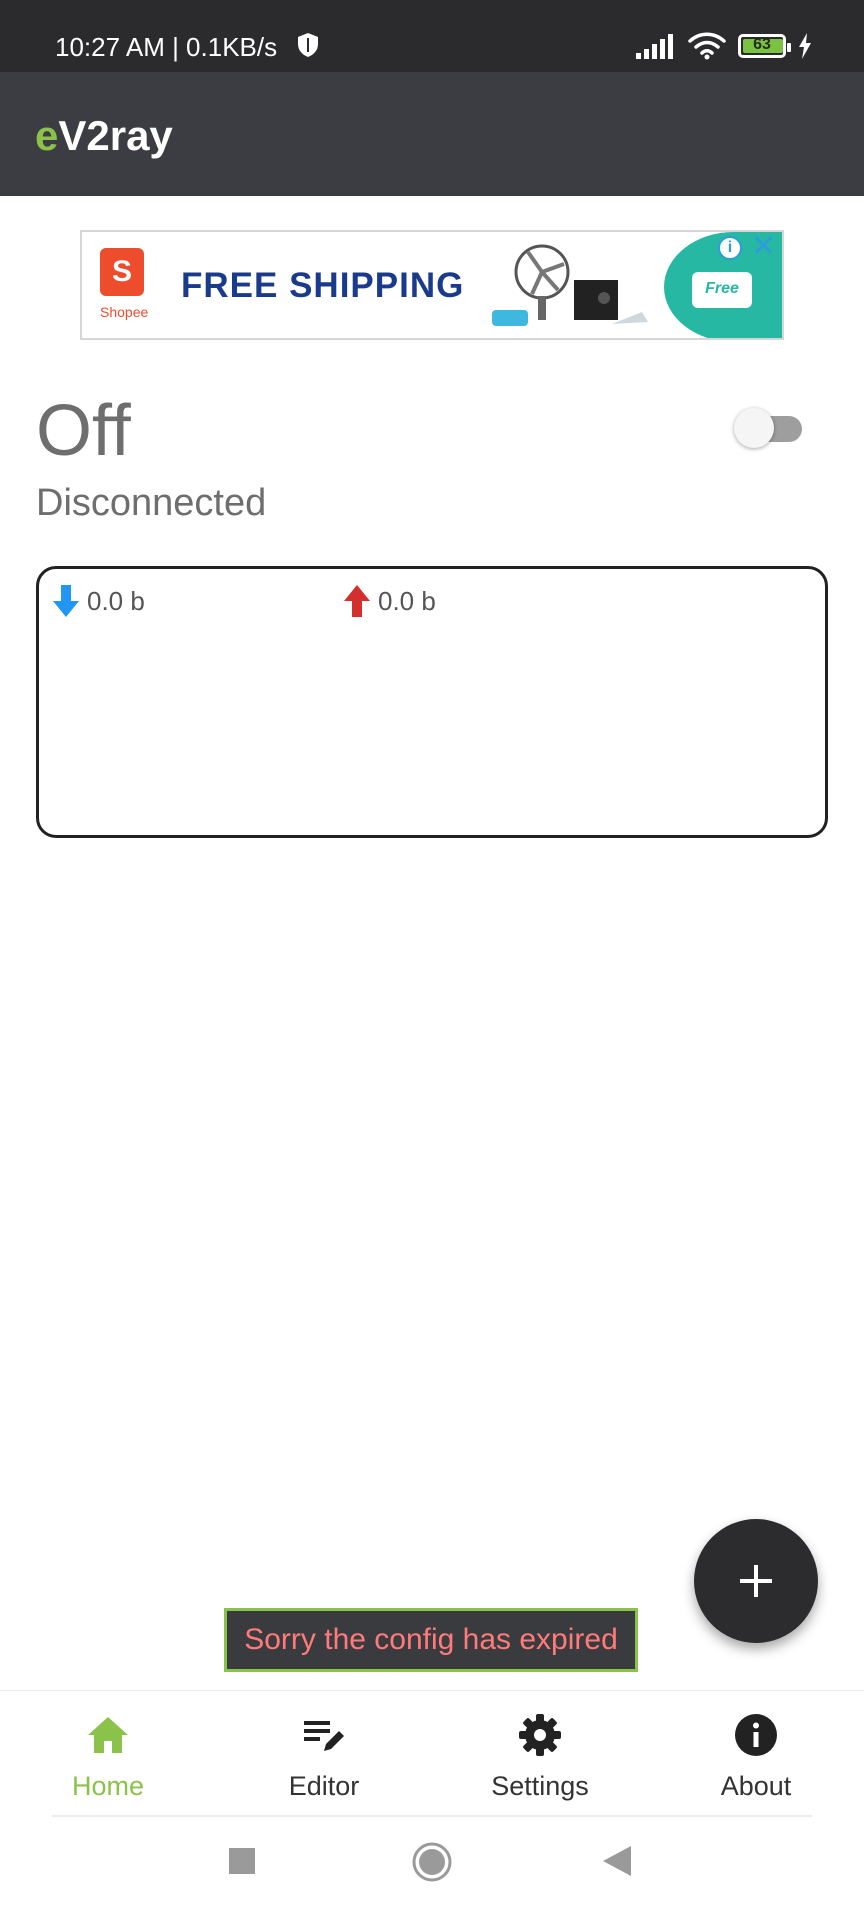 Image resolution: width=864 pixels, height=1920 pixels. I want to click on connection-toggle, so click(769, 427).